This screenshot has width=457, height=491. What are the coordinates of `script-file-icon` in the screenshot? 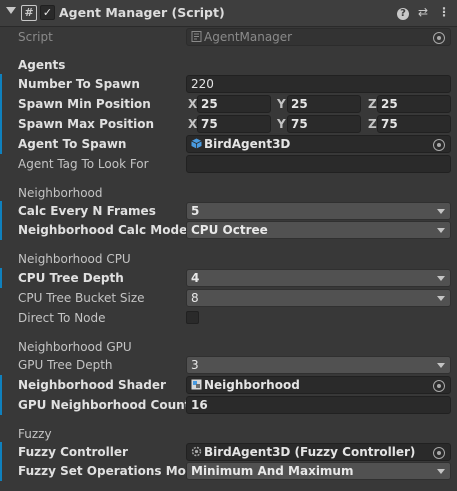 It's located at (196, 36).